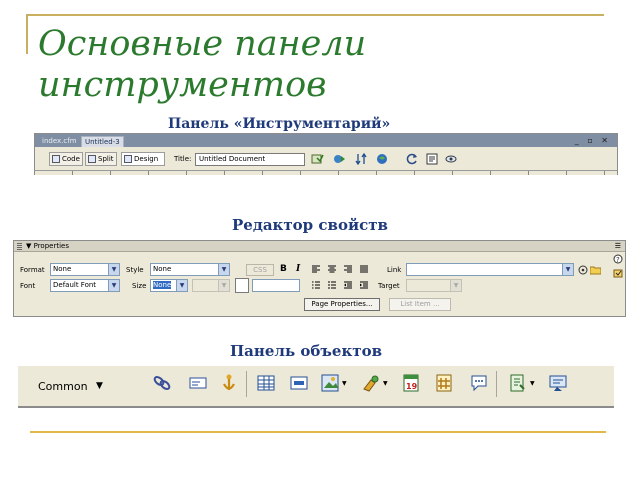 This screenshot has height=480, width=640. I want to click on server-side-include-icon, so click(444, 383).